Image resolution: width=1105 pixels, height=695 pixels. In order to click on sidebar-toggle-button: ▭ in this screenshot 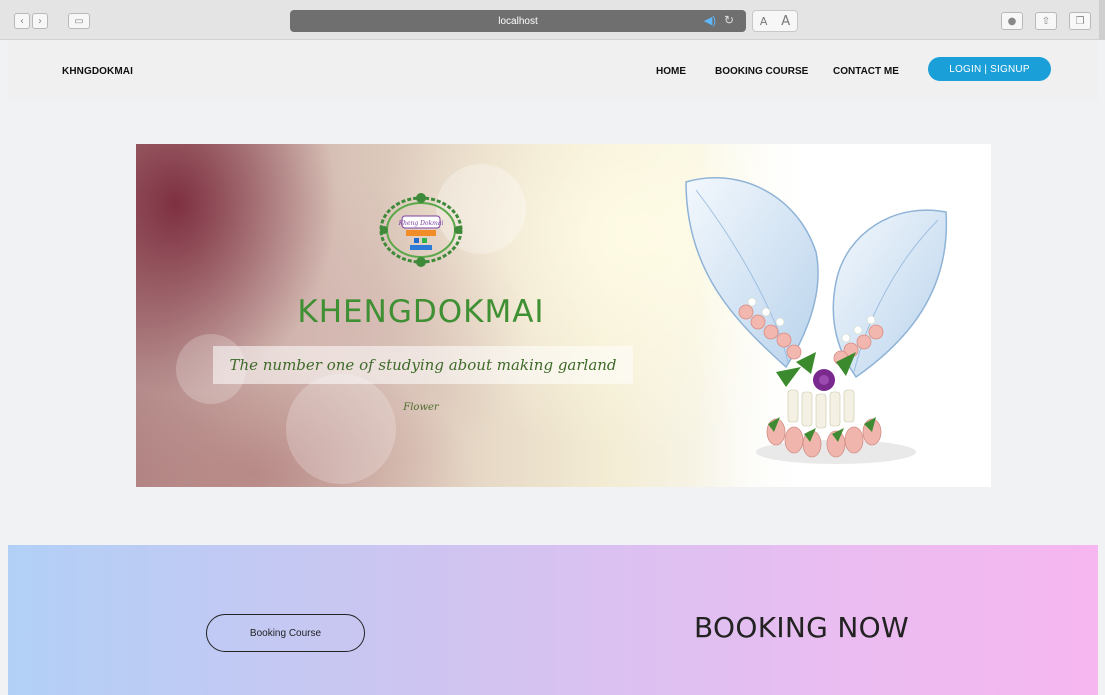, I will do `click(79, 21)`.